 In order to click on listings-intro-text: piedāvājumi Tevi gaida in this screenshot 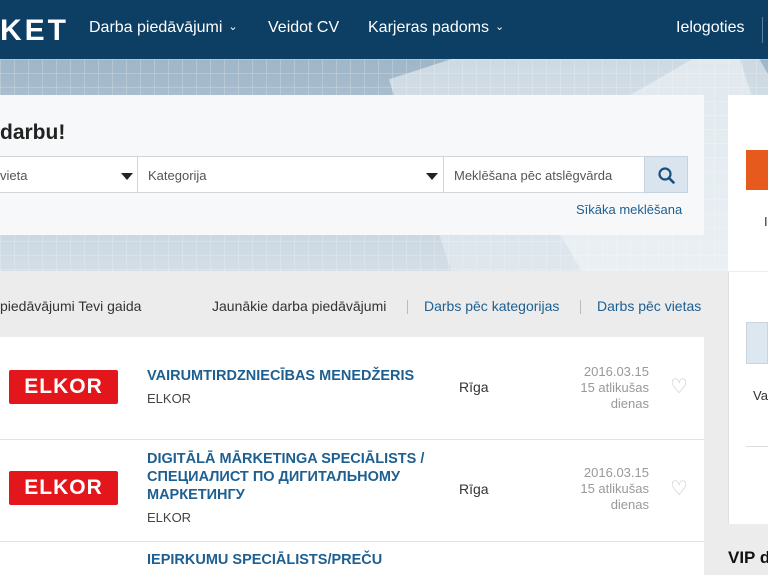, I will do `click(71, 306)`.